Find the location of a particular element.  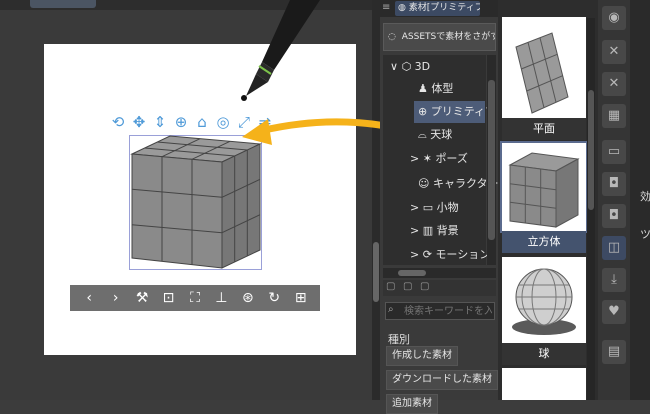

canvas-tab is located at coordinates (63, 4).